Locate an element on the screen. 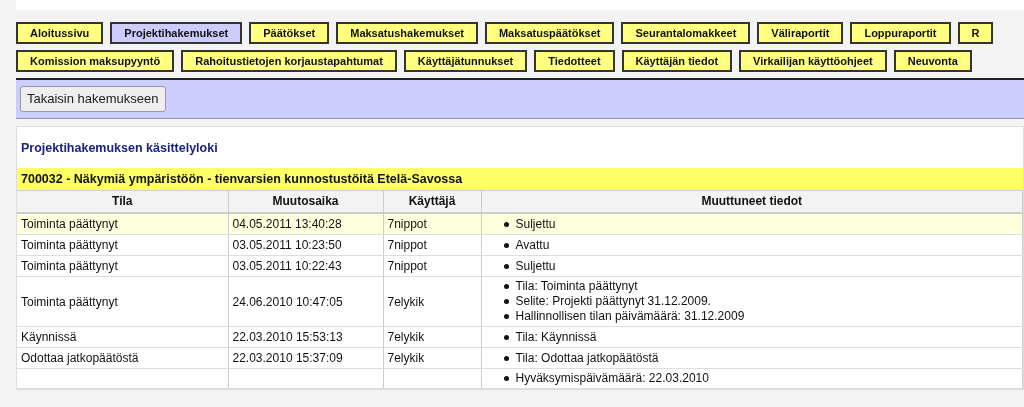  table-cell: Käynnissä is located at coordinates (122, 337).